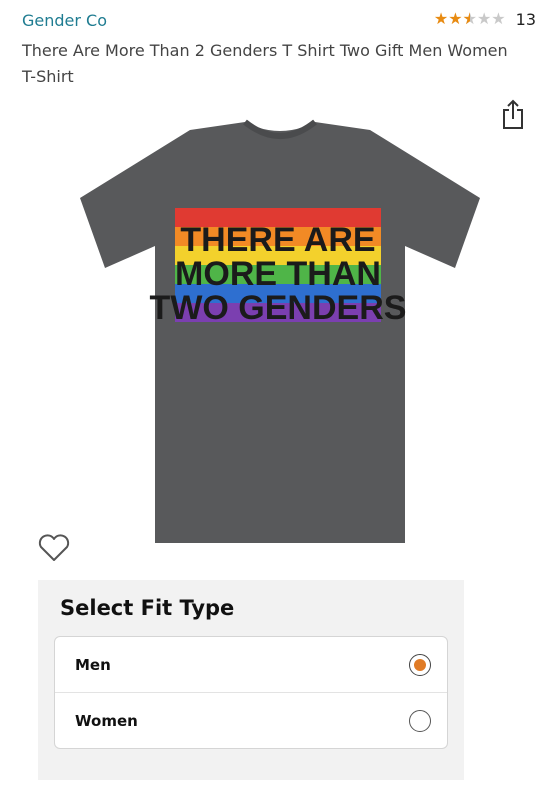 The image size is (558, 797). I want to click on rating-count: 13, so click(526, 19).